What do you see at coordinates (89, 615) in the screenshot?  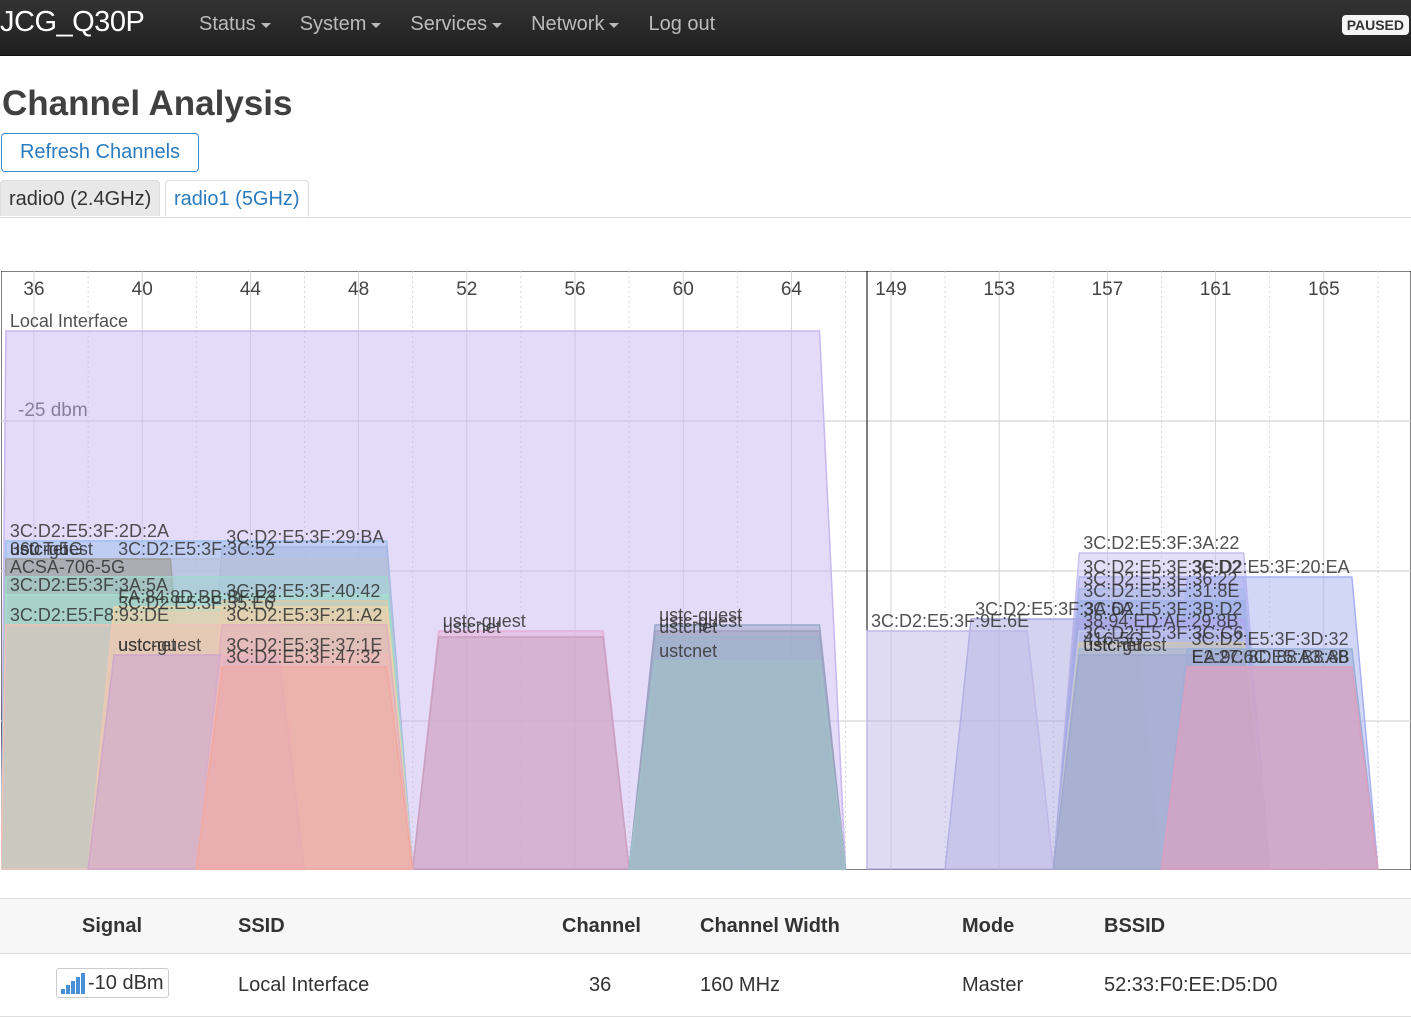 I see `network-label: 3C:D2:E5:F8:93:DE` at bounding box center [89, 615].